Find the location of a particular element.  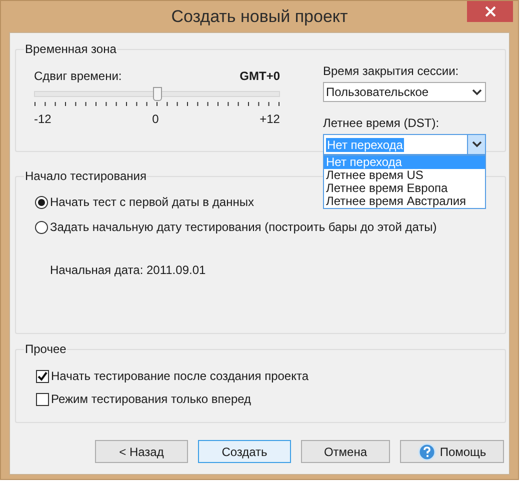

slider-value: GMT+0 is located at coordinates (260, 76).